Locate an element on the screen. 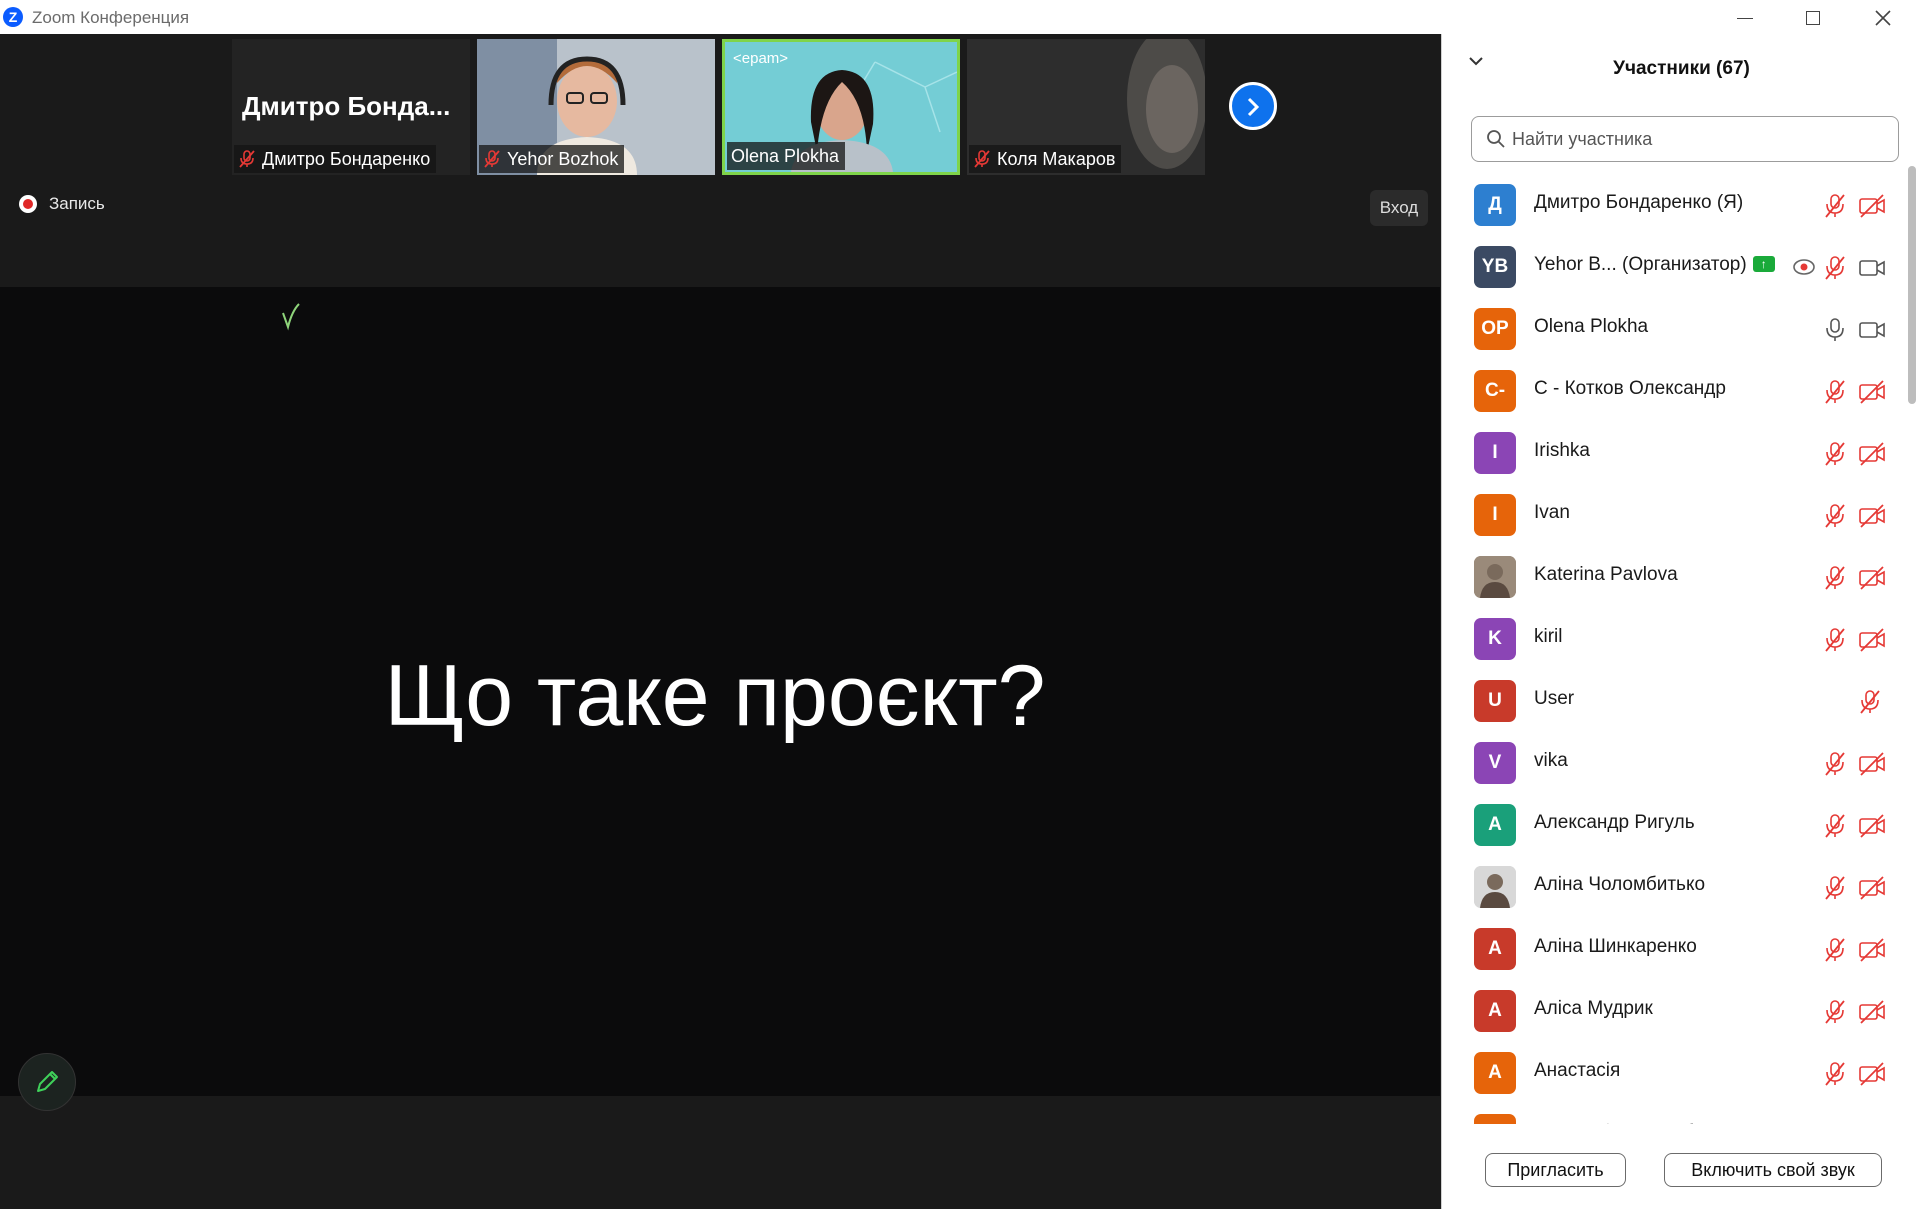 The width and height of the screenshot is (1920, 1209). zoom-logo-icon: Z is located at coordinates (13, 17).